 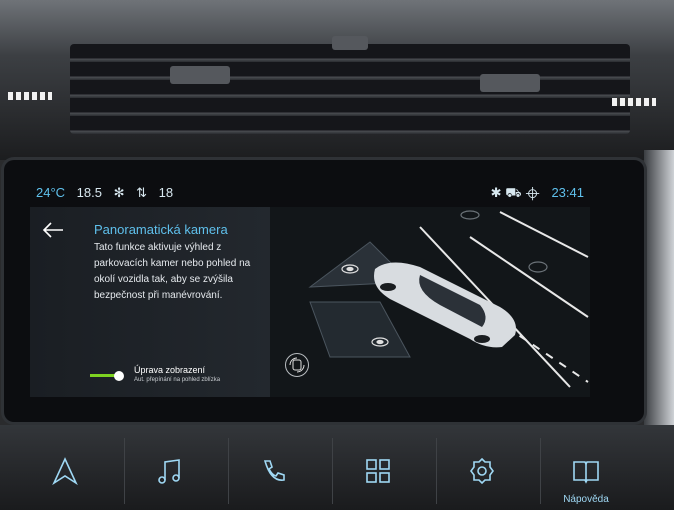 What do you see at coordinates (567, 192) in the screenshot?
I see `clock: 23:41` at bounding box center [567, 192].